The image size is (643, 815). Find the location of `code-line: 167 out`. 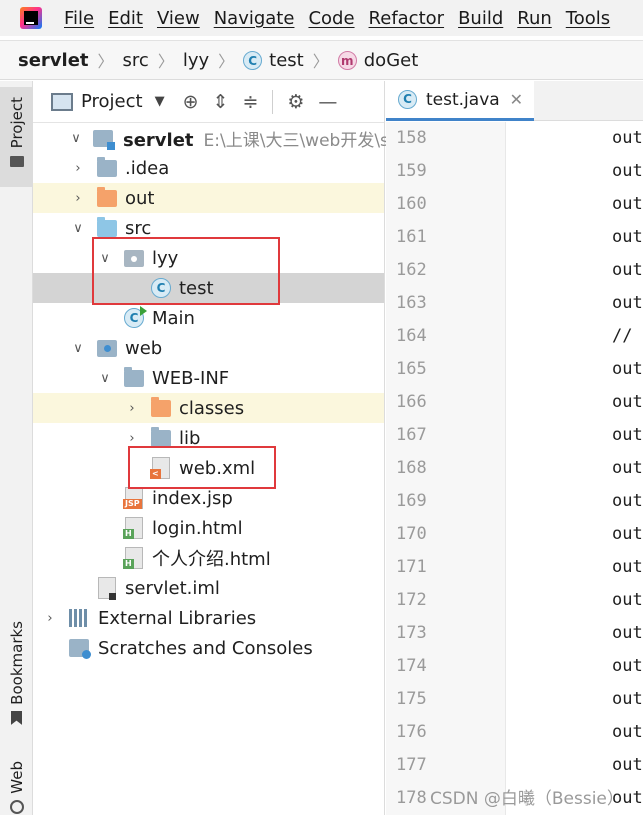

code-line: 167 out is located at coordinates (514, 434).